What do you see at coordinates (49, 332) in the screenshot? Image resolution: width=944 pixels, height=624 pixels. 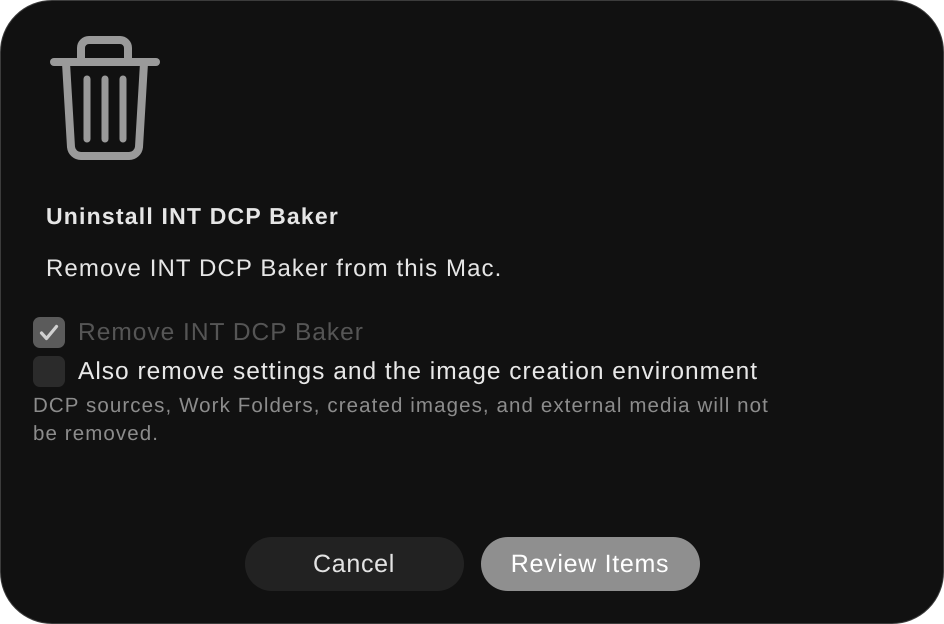 I see `checkmark-icon` at bounding box center [49, 332].